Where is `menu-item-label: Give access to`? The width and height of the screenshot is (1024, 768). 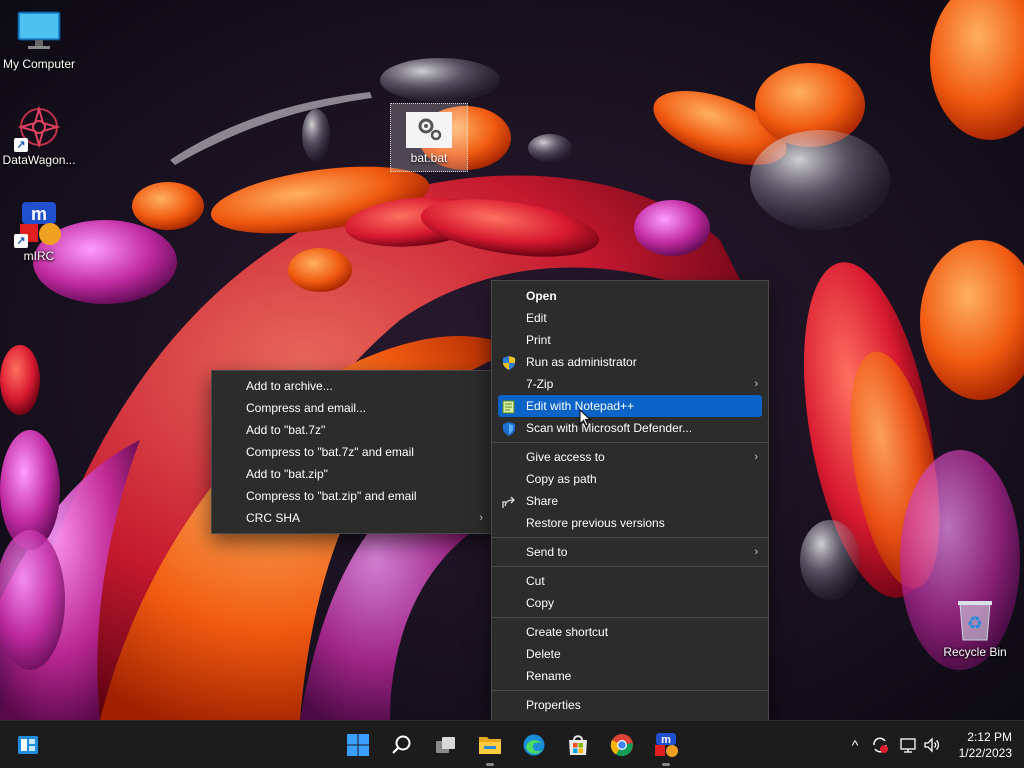 menu-item-label: Give access to is located at coordinates (565, 457).